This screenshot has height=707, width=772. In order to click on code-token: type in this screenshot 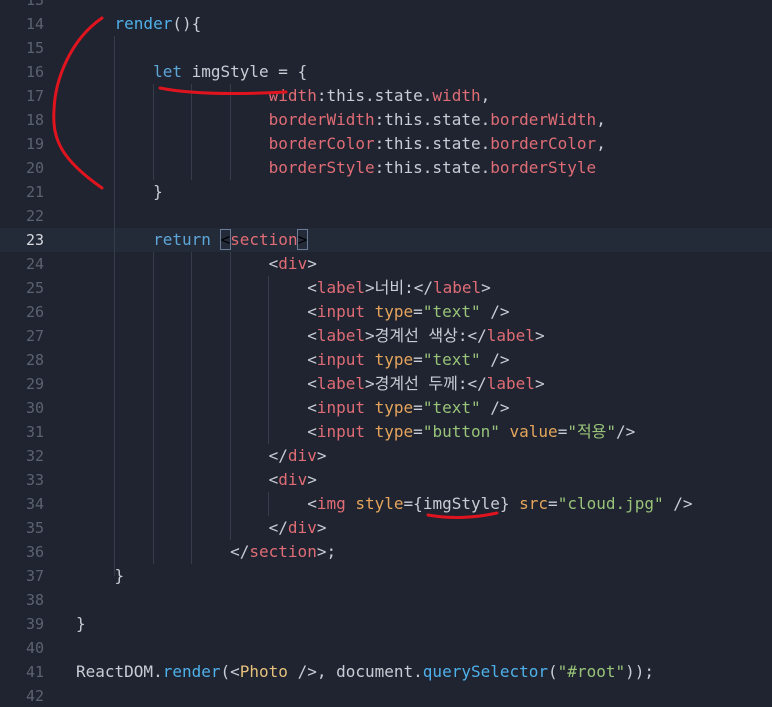, I will do `click(394, 407)`.